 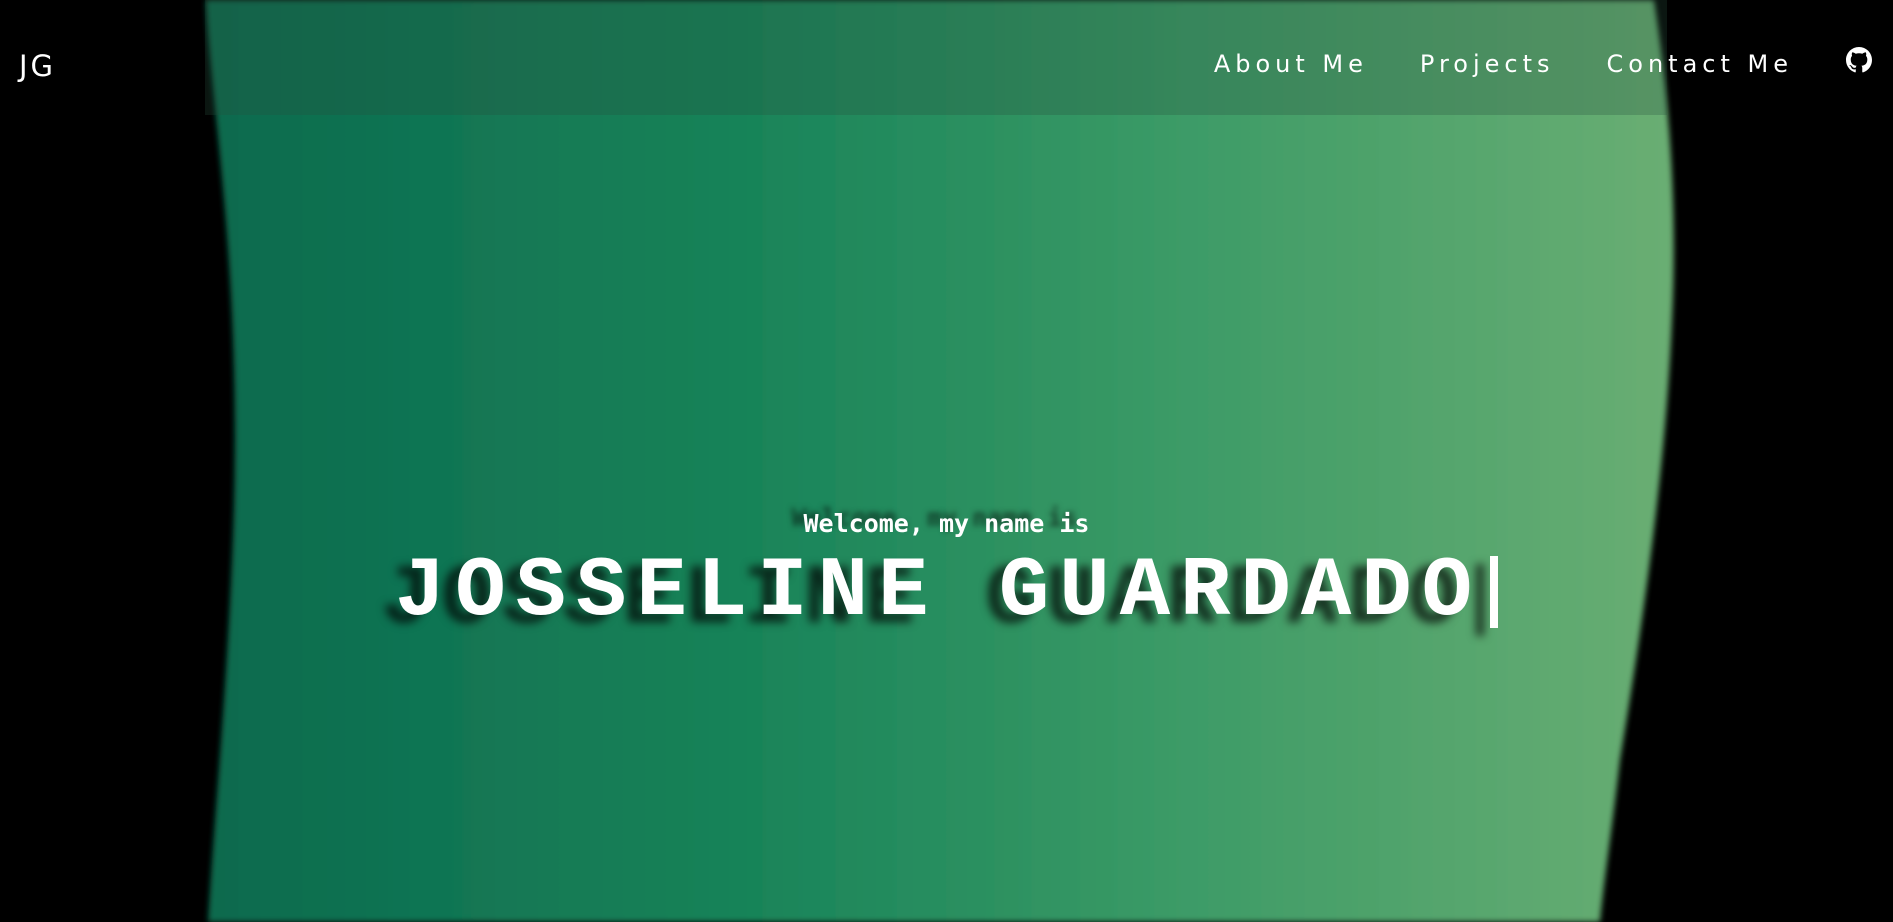 I want to click on hero-name: JOSSELINE GUARDADO, so click(x=938, y=592).